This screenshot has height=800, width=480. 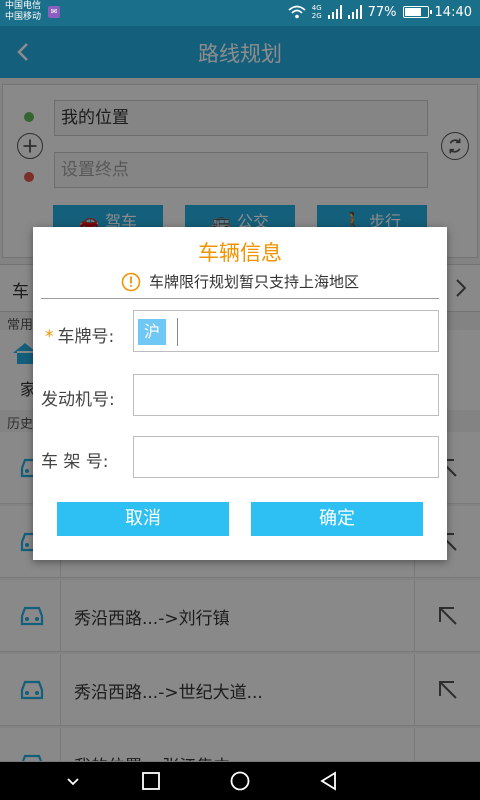 I want to click on recents-icon, so click(x=151, y=781).